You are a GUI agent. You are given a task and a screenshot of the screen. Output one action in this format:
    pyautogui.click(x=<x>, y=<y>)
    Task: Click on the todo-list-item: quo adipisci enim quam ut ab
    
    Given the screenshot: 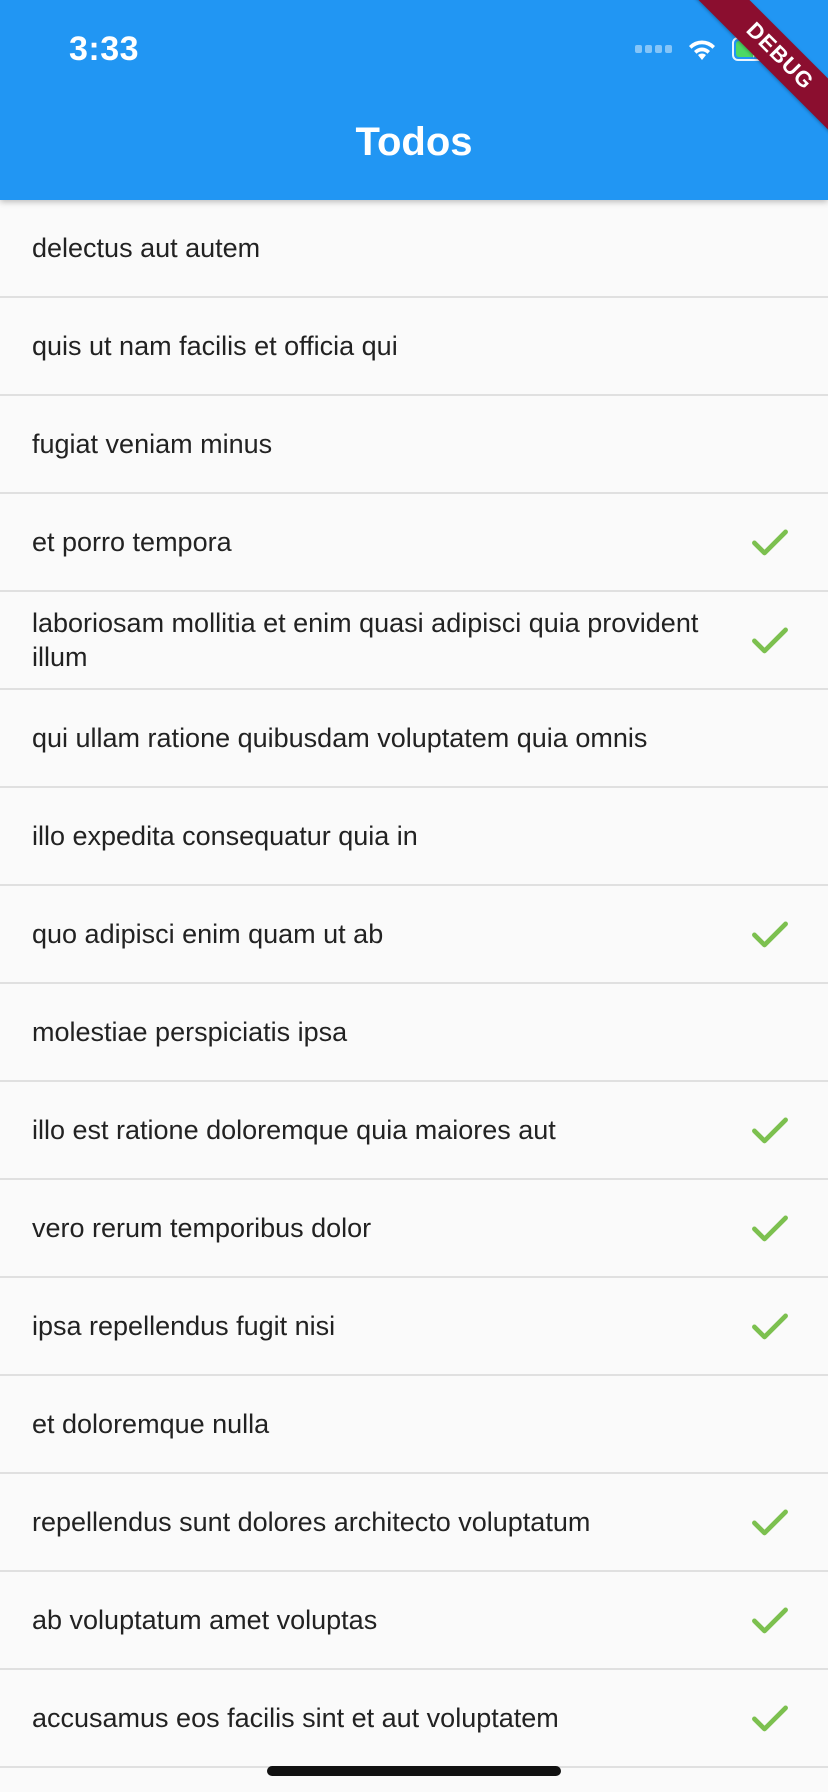 What is the action you would take?
    pyautogui.click(x=414, y=935)
    